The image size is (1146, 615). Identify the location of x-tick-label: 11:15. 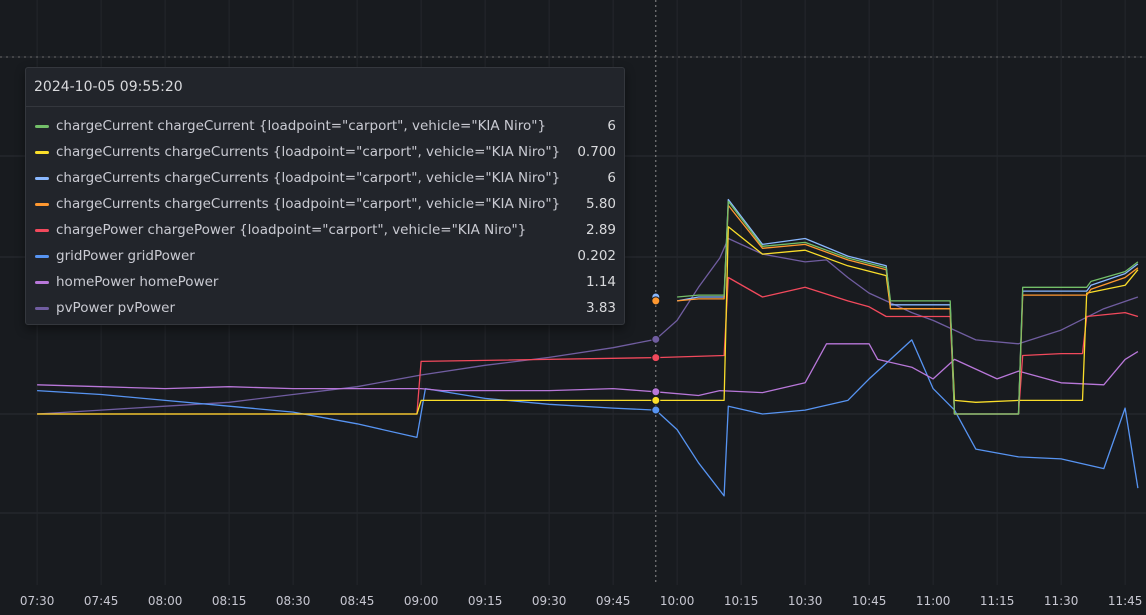
(997, 601).